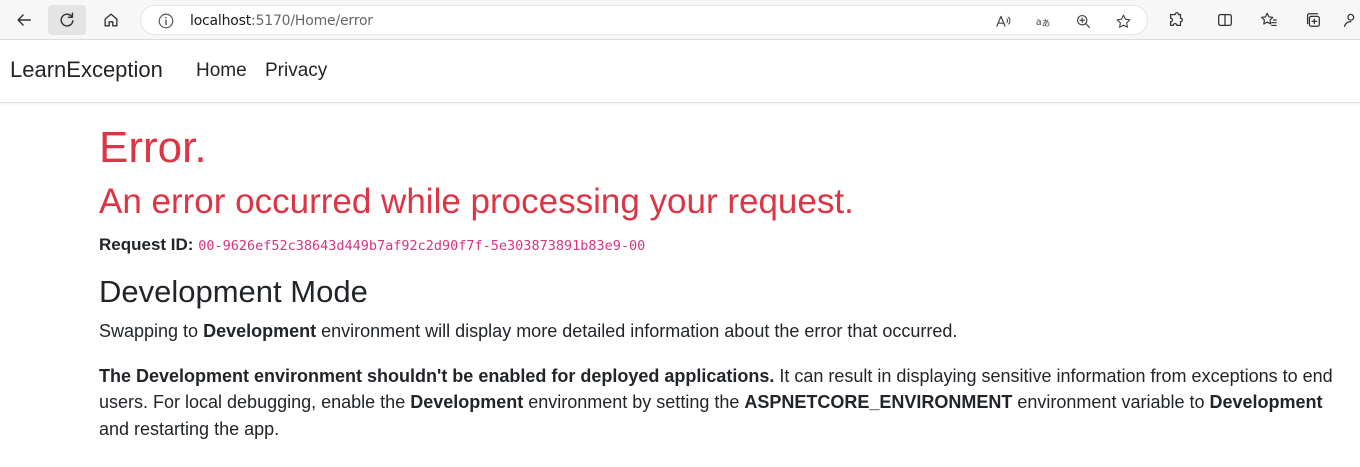 The image size is (1360, 467). What do you see at coordinates (1038, 21) in the screenshot?
I see `svg-text: a` at bounding box center [1038, 21].